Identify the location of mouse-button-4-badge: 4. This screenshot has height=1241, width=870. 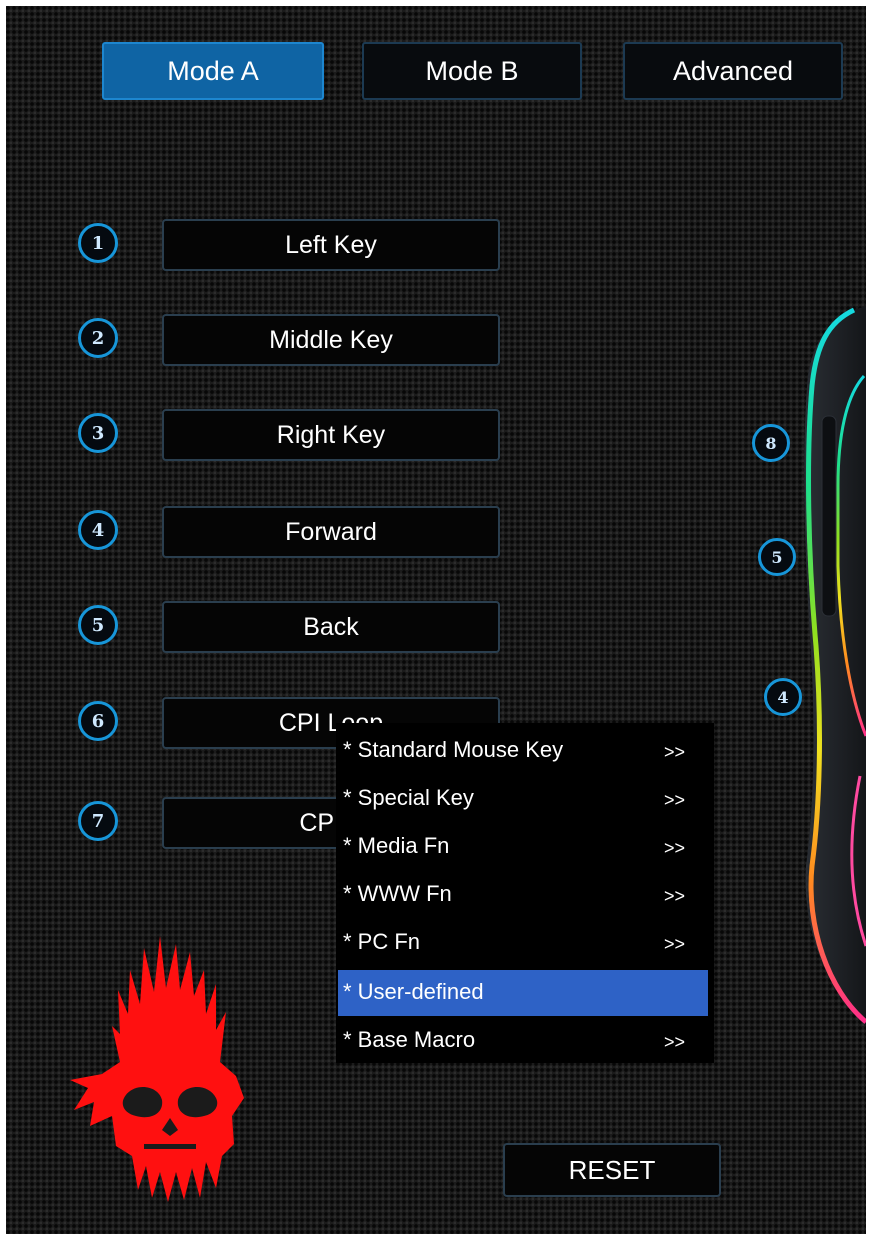
(783, 697).